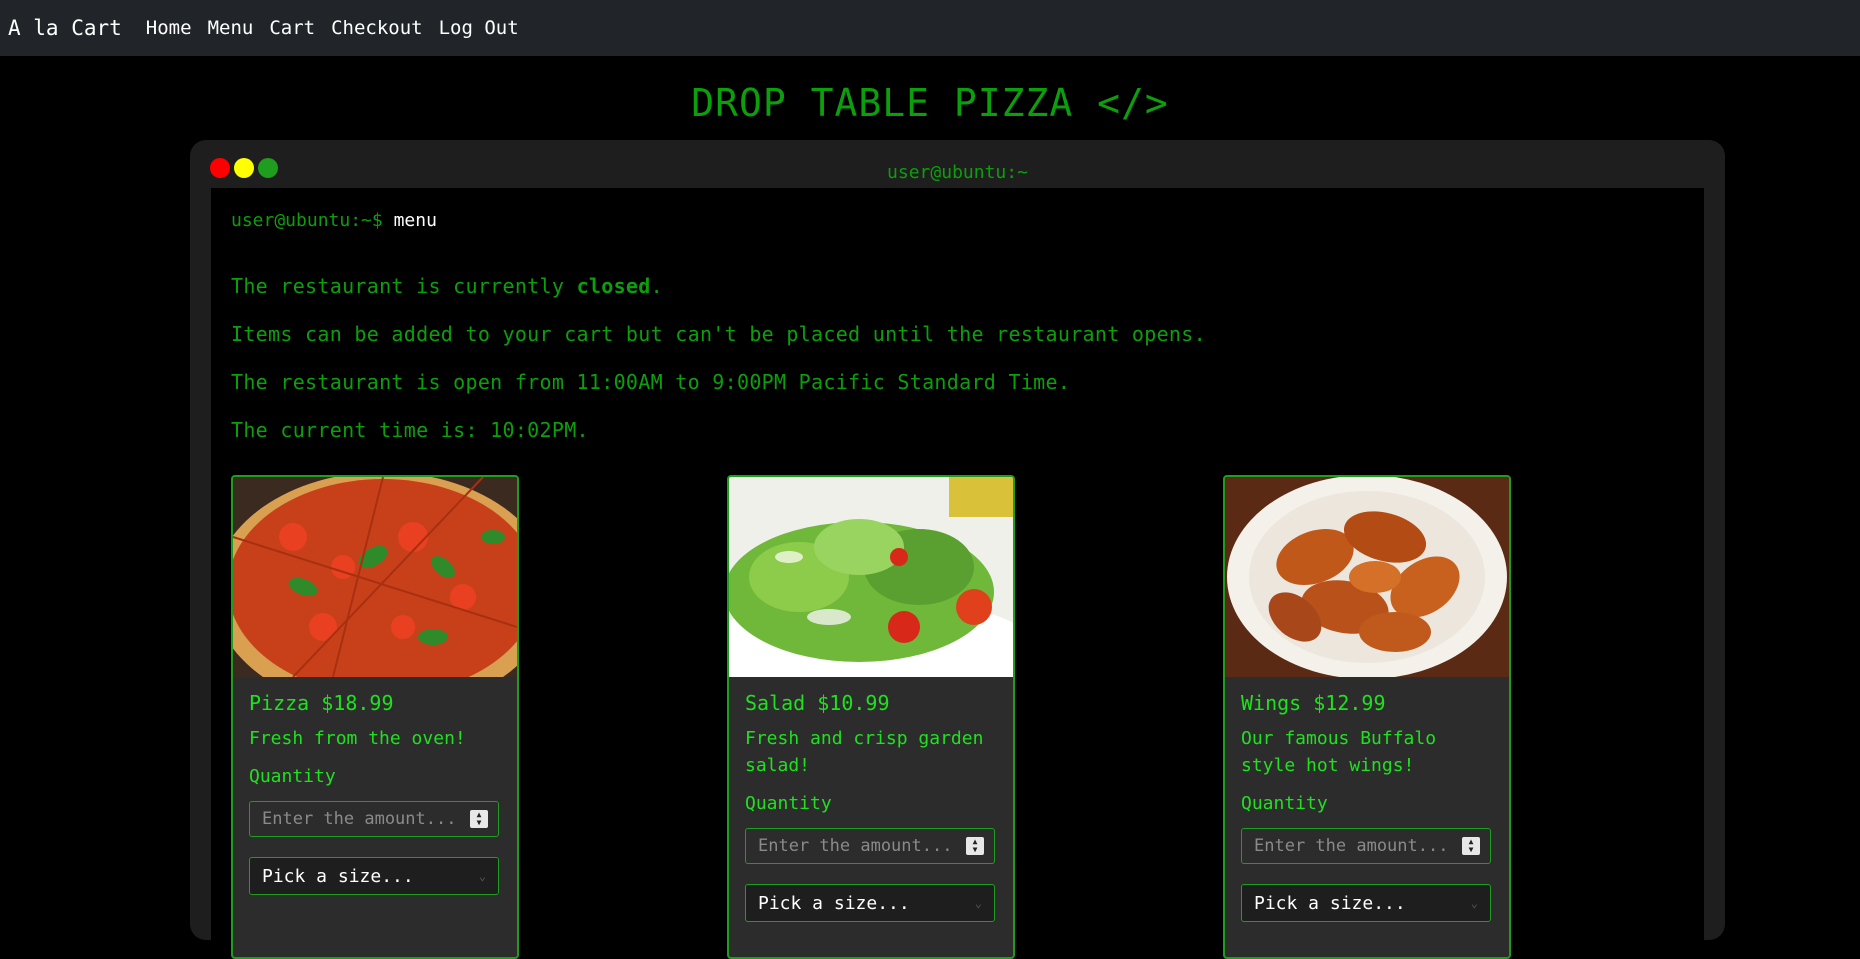  I want to click on item-title: Wings $12.99, so click(1313, 703).